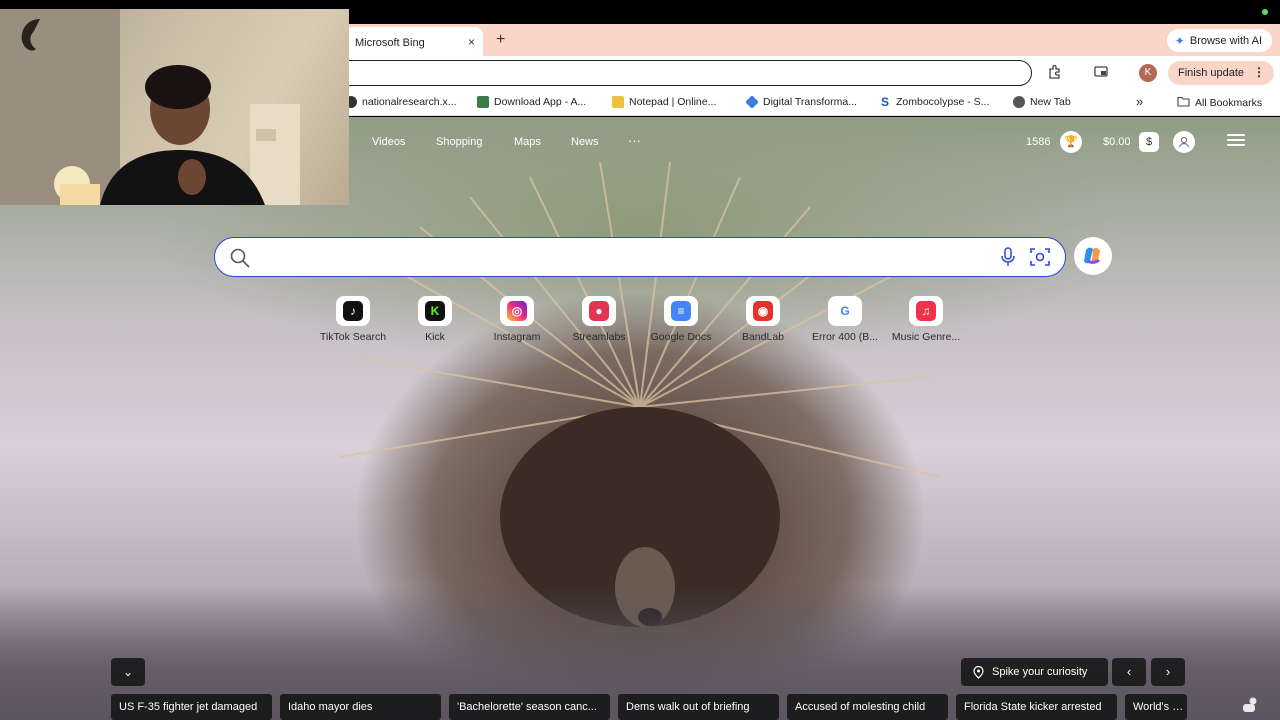 The width and height of the screenshot is (1280, 720). I want to click on copilot-icon, so click(1092, 255).